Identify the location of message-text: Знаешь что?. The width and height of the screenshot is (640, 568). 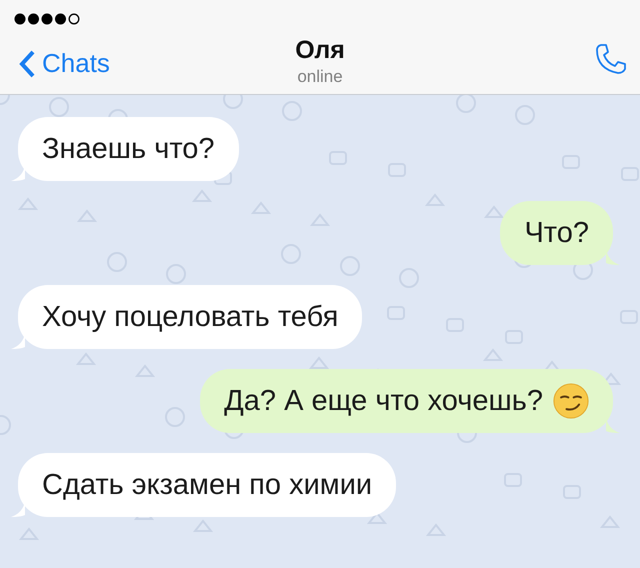
(128, 149).